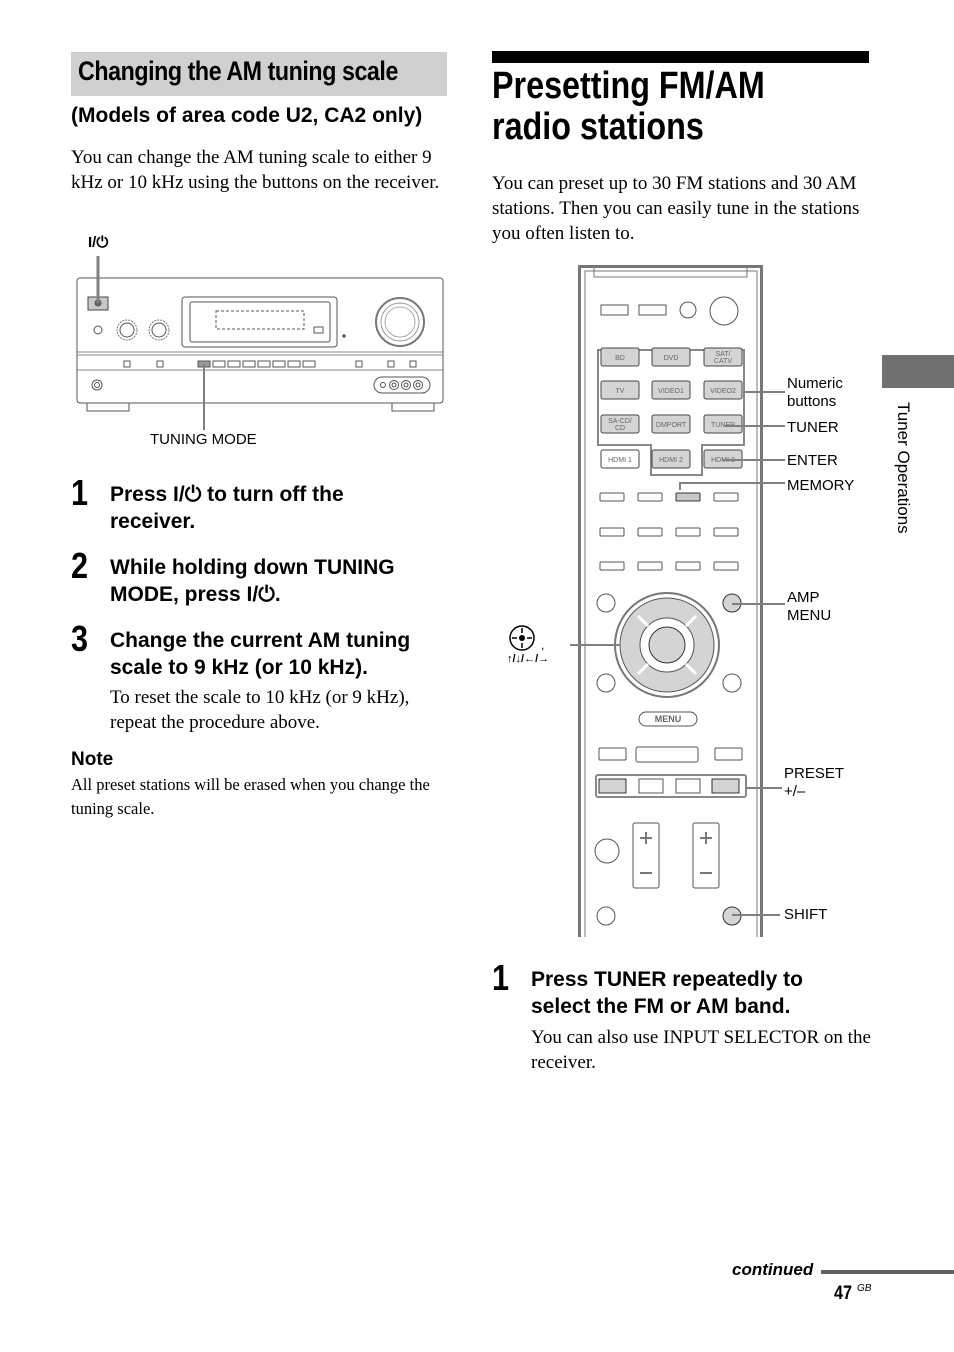 Image resolution: width=954 pixels, height=1352 pixels. What do you see at coordinates (821, 485) in the screenshot?
I see `callout-memory: MEMORY` at bounding box center [821, 485].